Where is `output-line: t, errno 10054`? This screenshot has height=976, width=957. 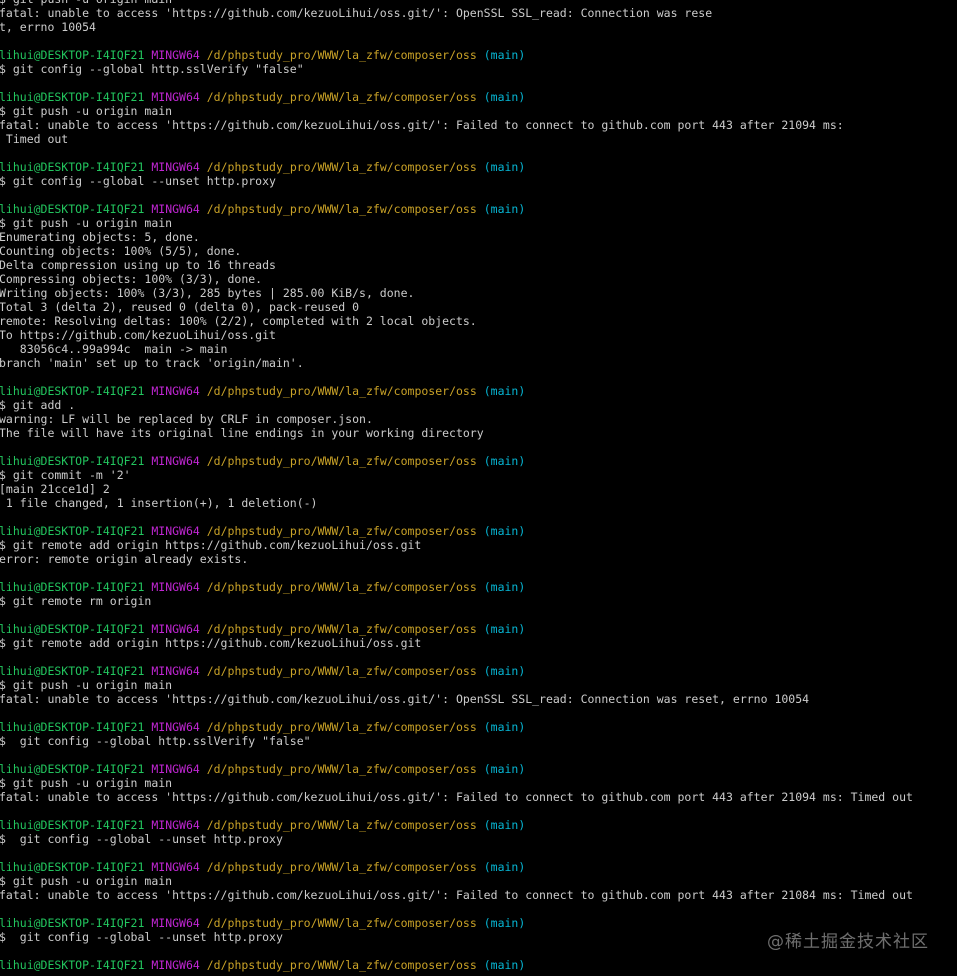 output-line: t, errno 10054 is located at coordinates (456, 27).